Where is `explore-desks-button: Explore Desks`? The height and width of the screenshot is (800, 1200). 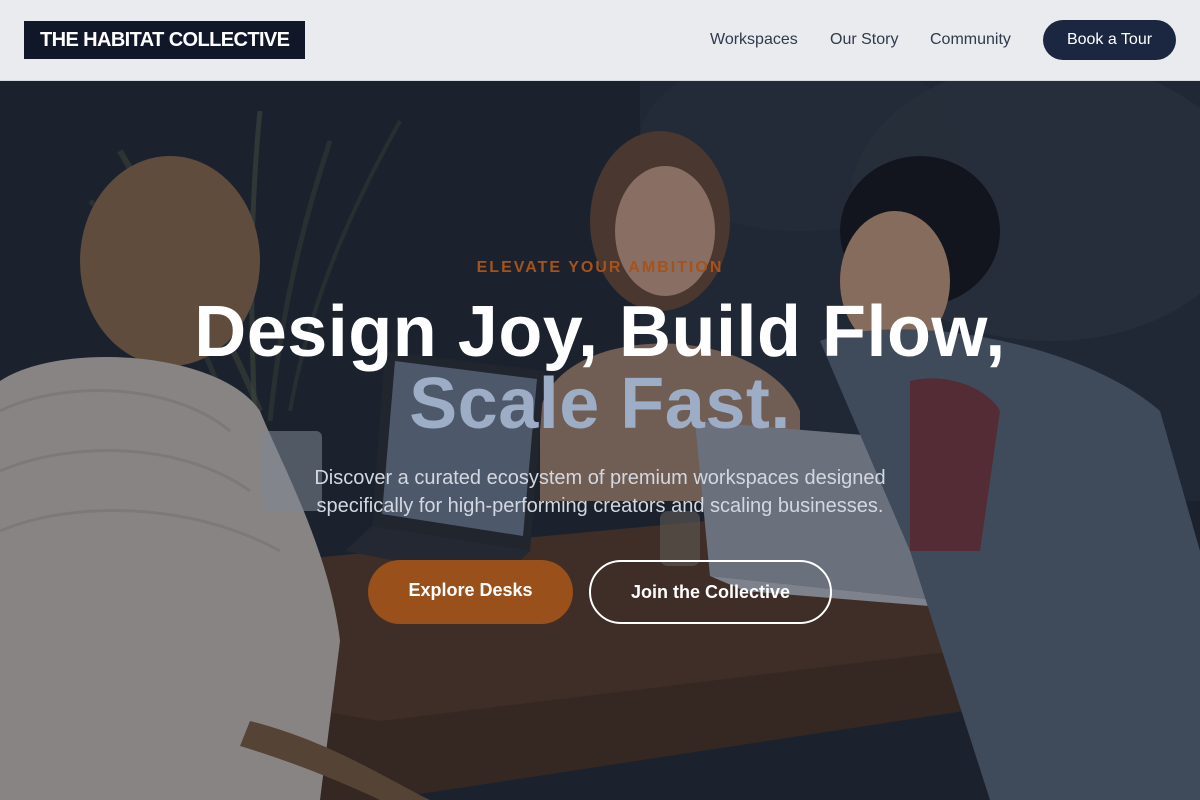
explore-desks-button: Explore Desks is located at coordinates (470, 592).